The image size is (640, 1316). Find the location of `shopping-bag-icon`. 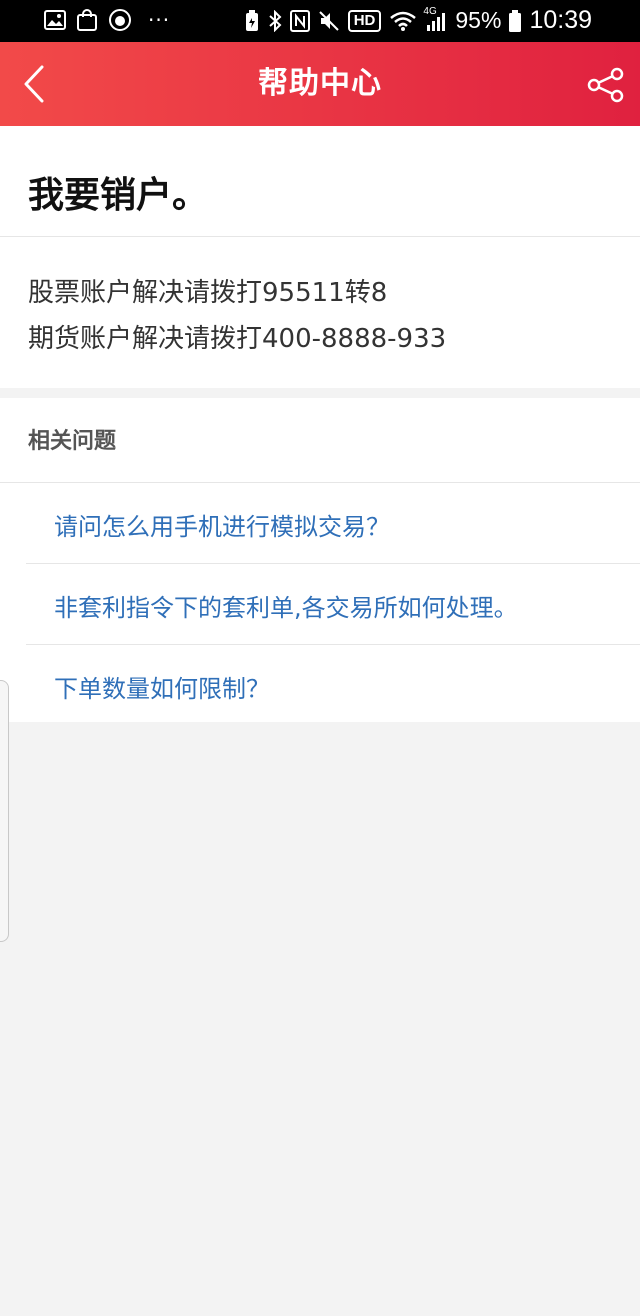

shopping-bag-icon is located at coordinates (87, 20).